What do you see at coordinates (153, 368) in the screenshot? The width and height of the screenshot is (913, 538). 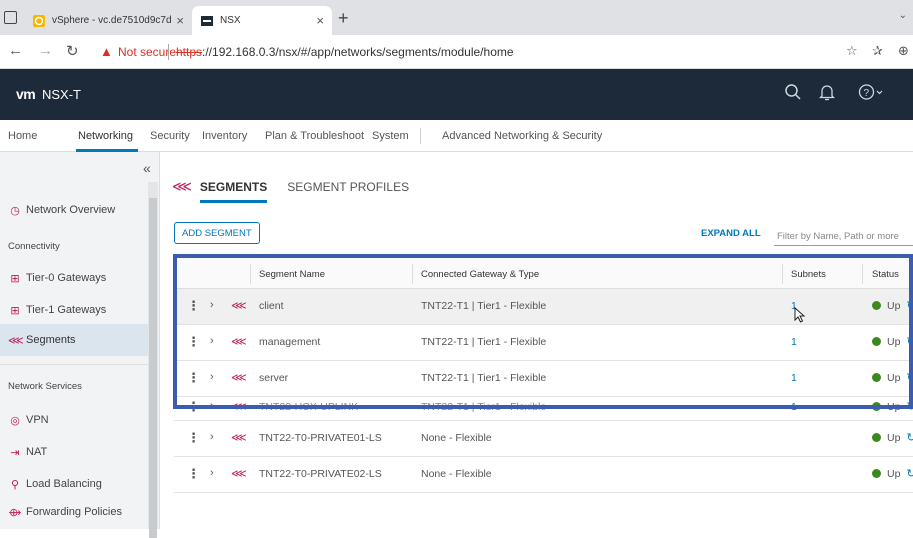 I see `scrollbar-thumb` at bounding box center [153, 368].